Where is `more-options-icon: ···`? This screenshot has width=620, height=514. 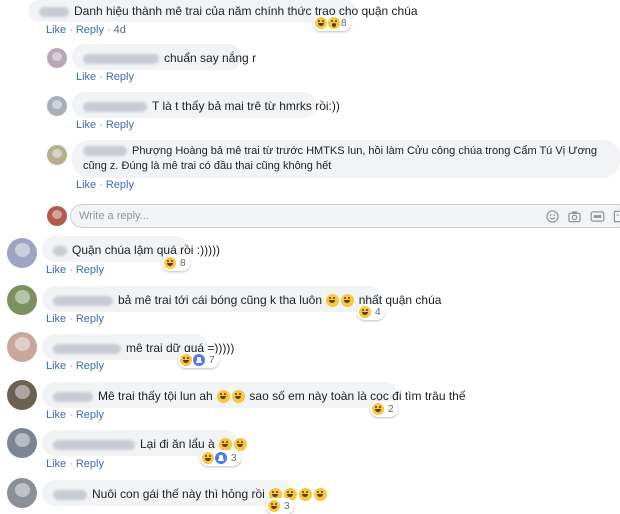 more-options-icon: ··· is located at coordinates (368, 11).